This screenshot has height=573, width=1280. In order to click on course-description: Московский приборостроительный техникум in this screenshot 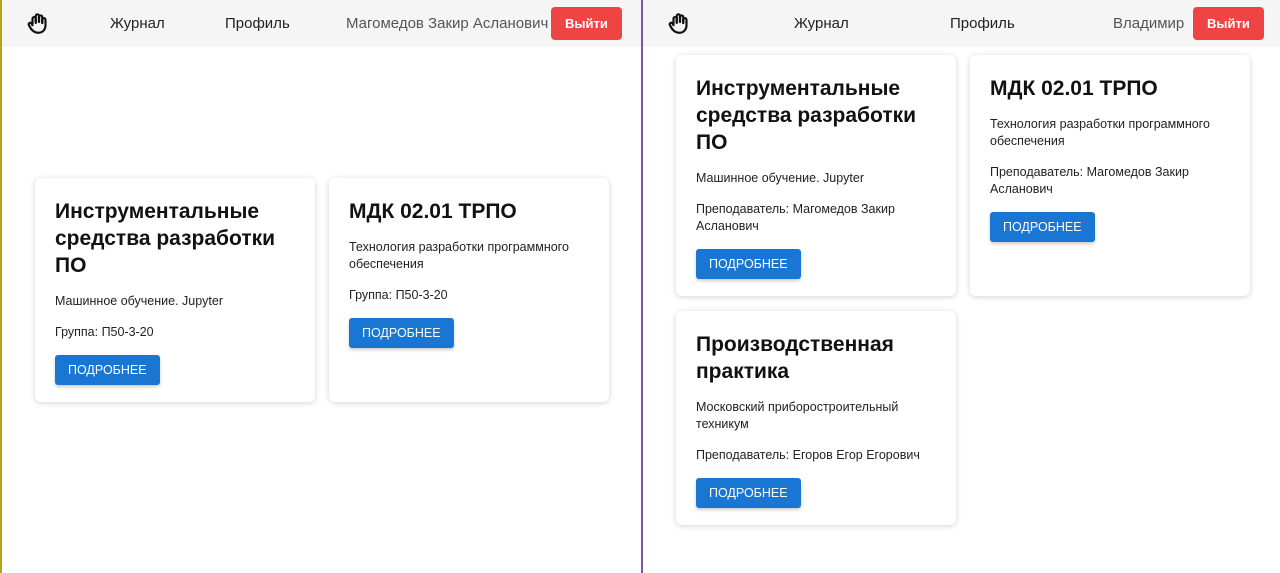, I will do `click(797, 415)`.